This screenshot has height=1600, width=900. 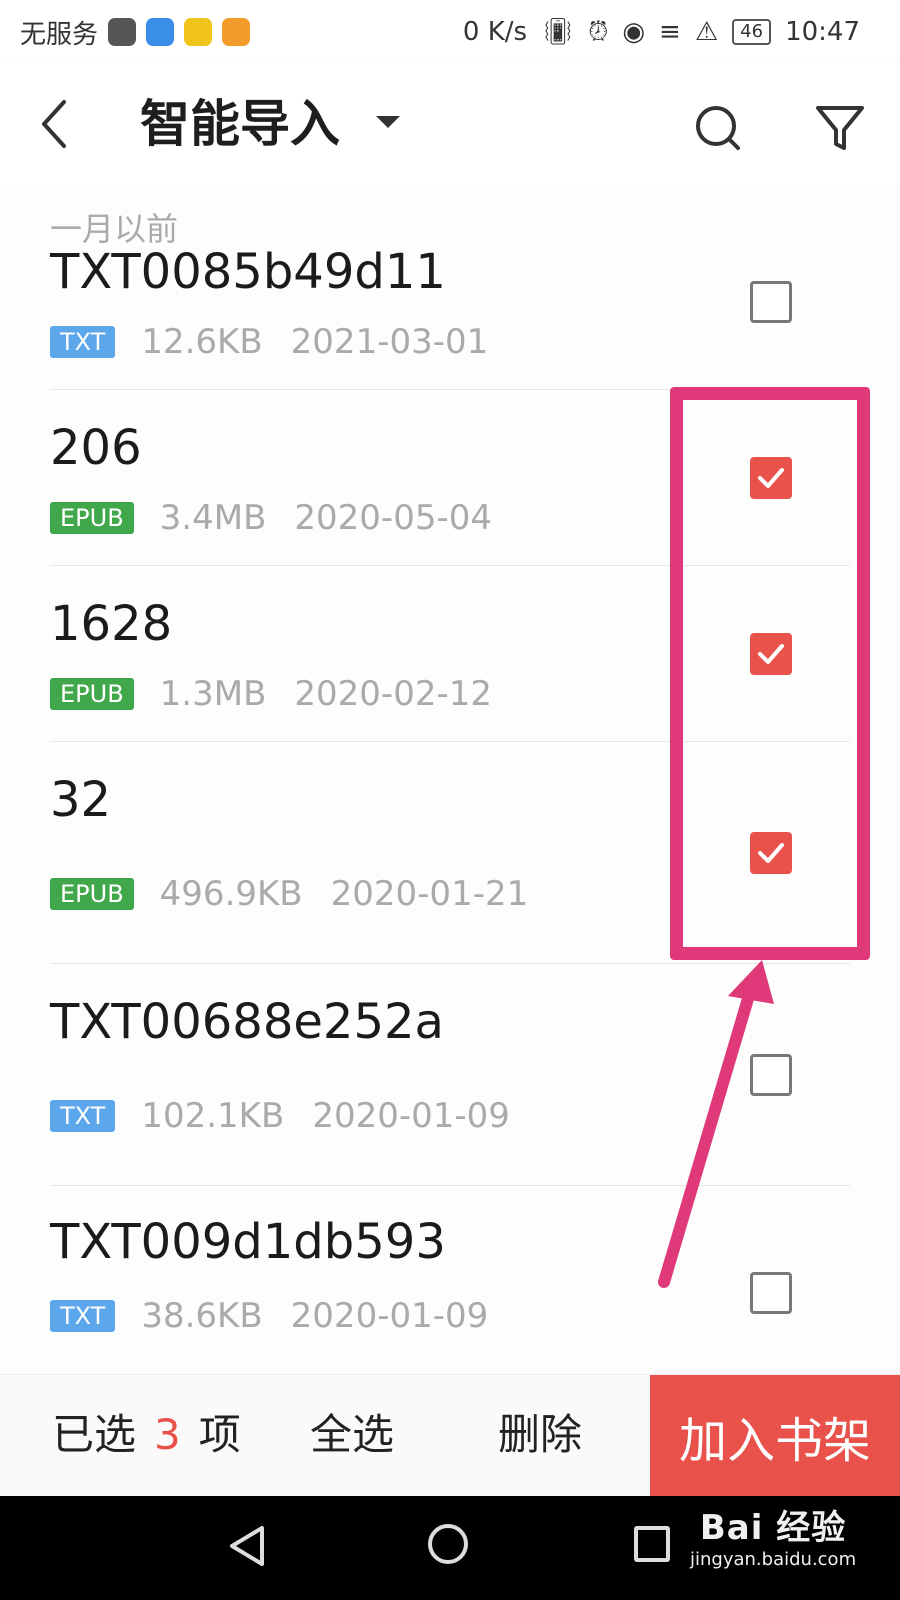 What do you see at coordinates (558, 32) in the screenshot?
I see `vibrate-icon: 📳︎` at bounding box center [558, 32].